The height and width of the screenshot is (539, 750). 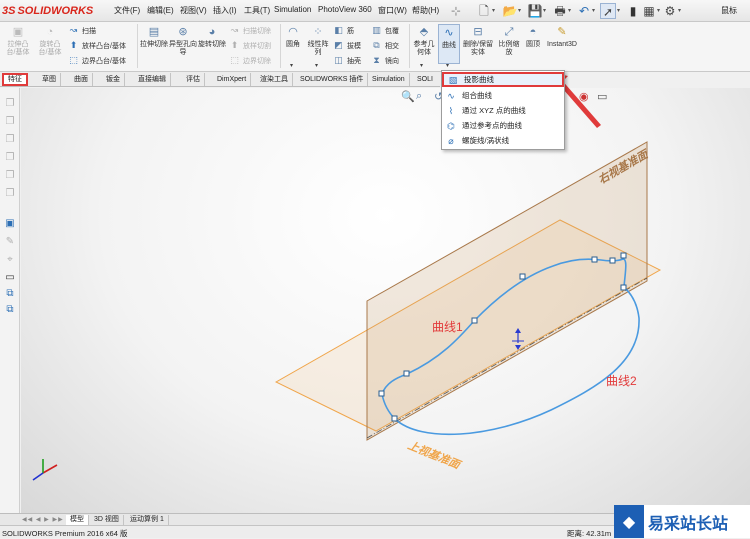 What do you see at coordinates (183, 40) in the screenshot?
I see `hole-wizard-button: ⊛ 异型孔向导` at bounding box center [183, 40].